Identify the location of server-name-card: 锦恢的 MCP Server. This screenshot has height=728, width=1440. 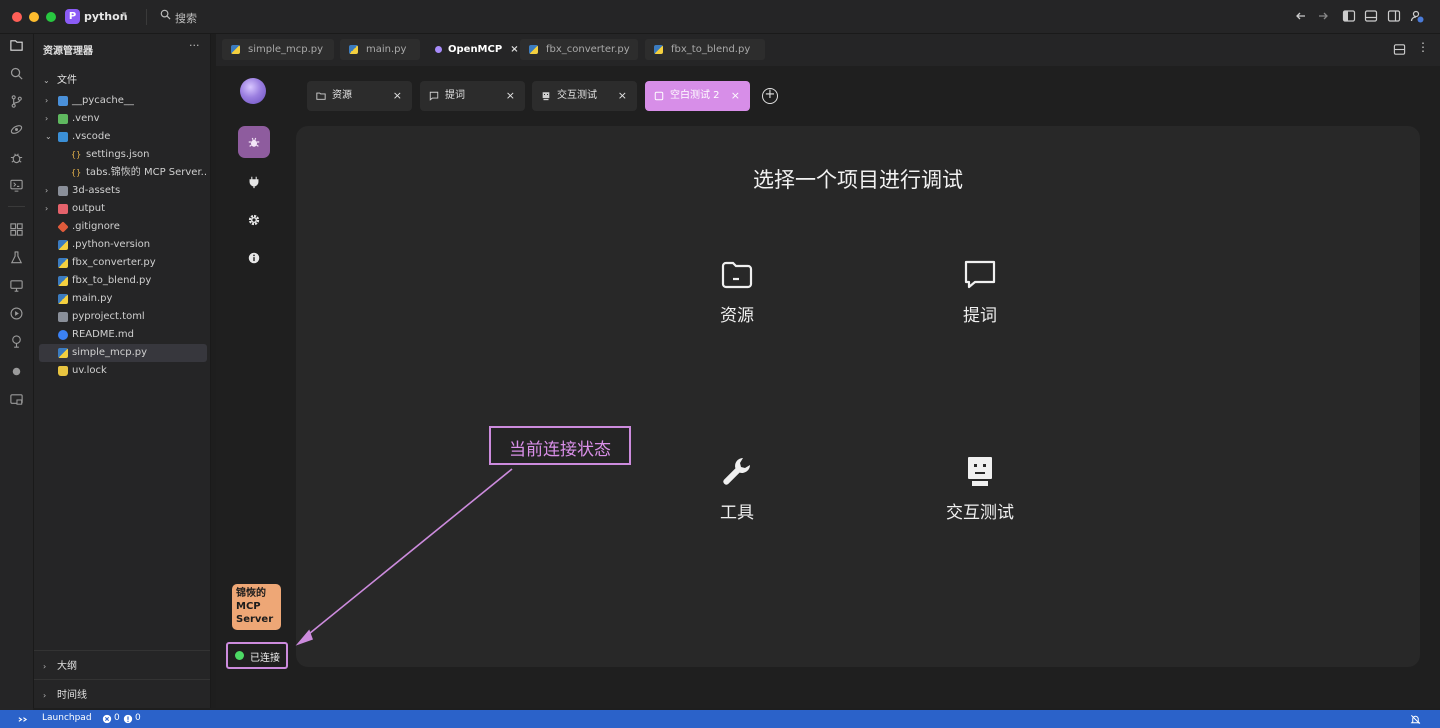
(256, 607).